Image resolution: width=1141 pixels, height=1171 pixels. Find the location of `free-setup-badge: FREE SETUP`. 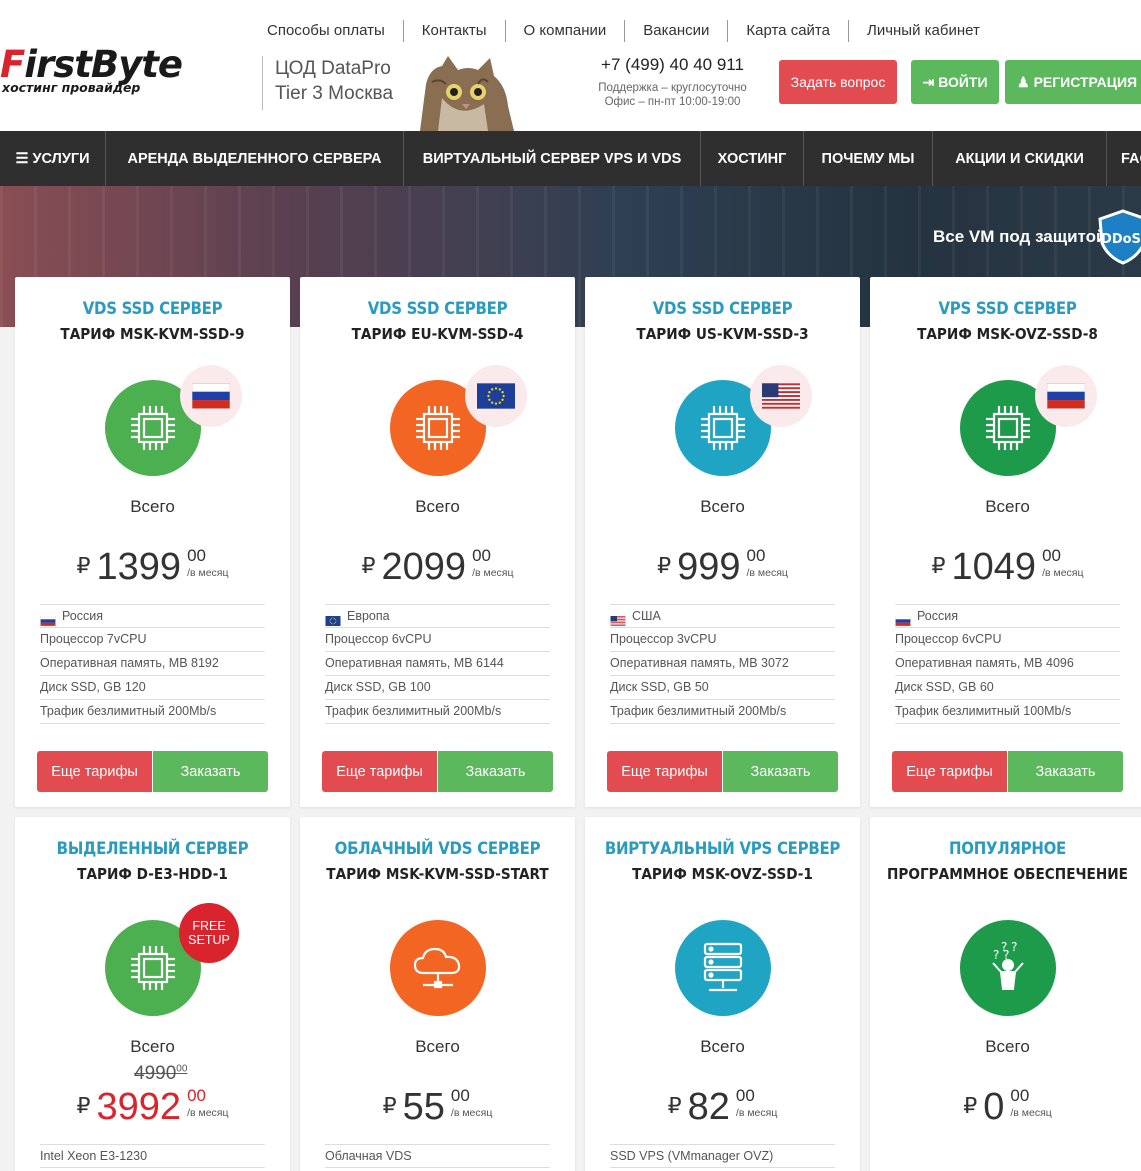

free-setup-badge: FREE SETUP is located at coordinates (209, 933).